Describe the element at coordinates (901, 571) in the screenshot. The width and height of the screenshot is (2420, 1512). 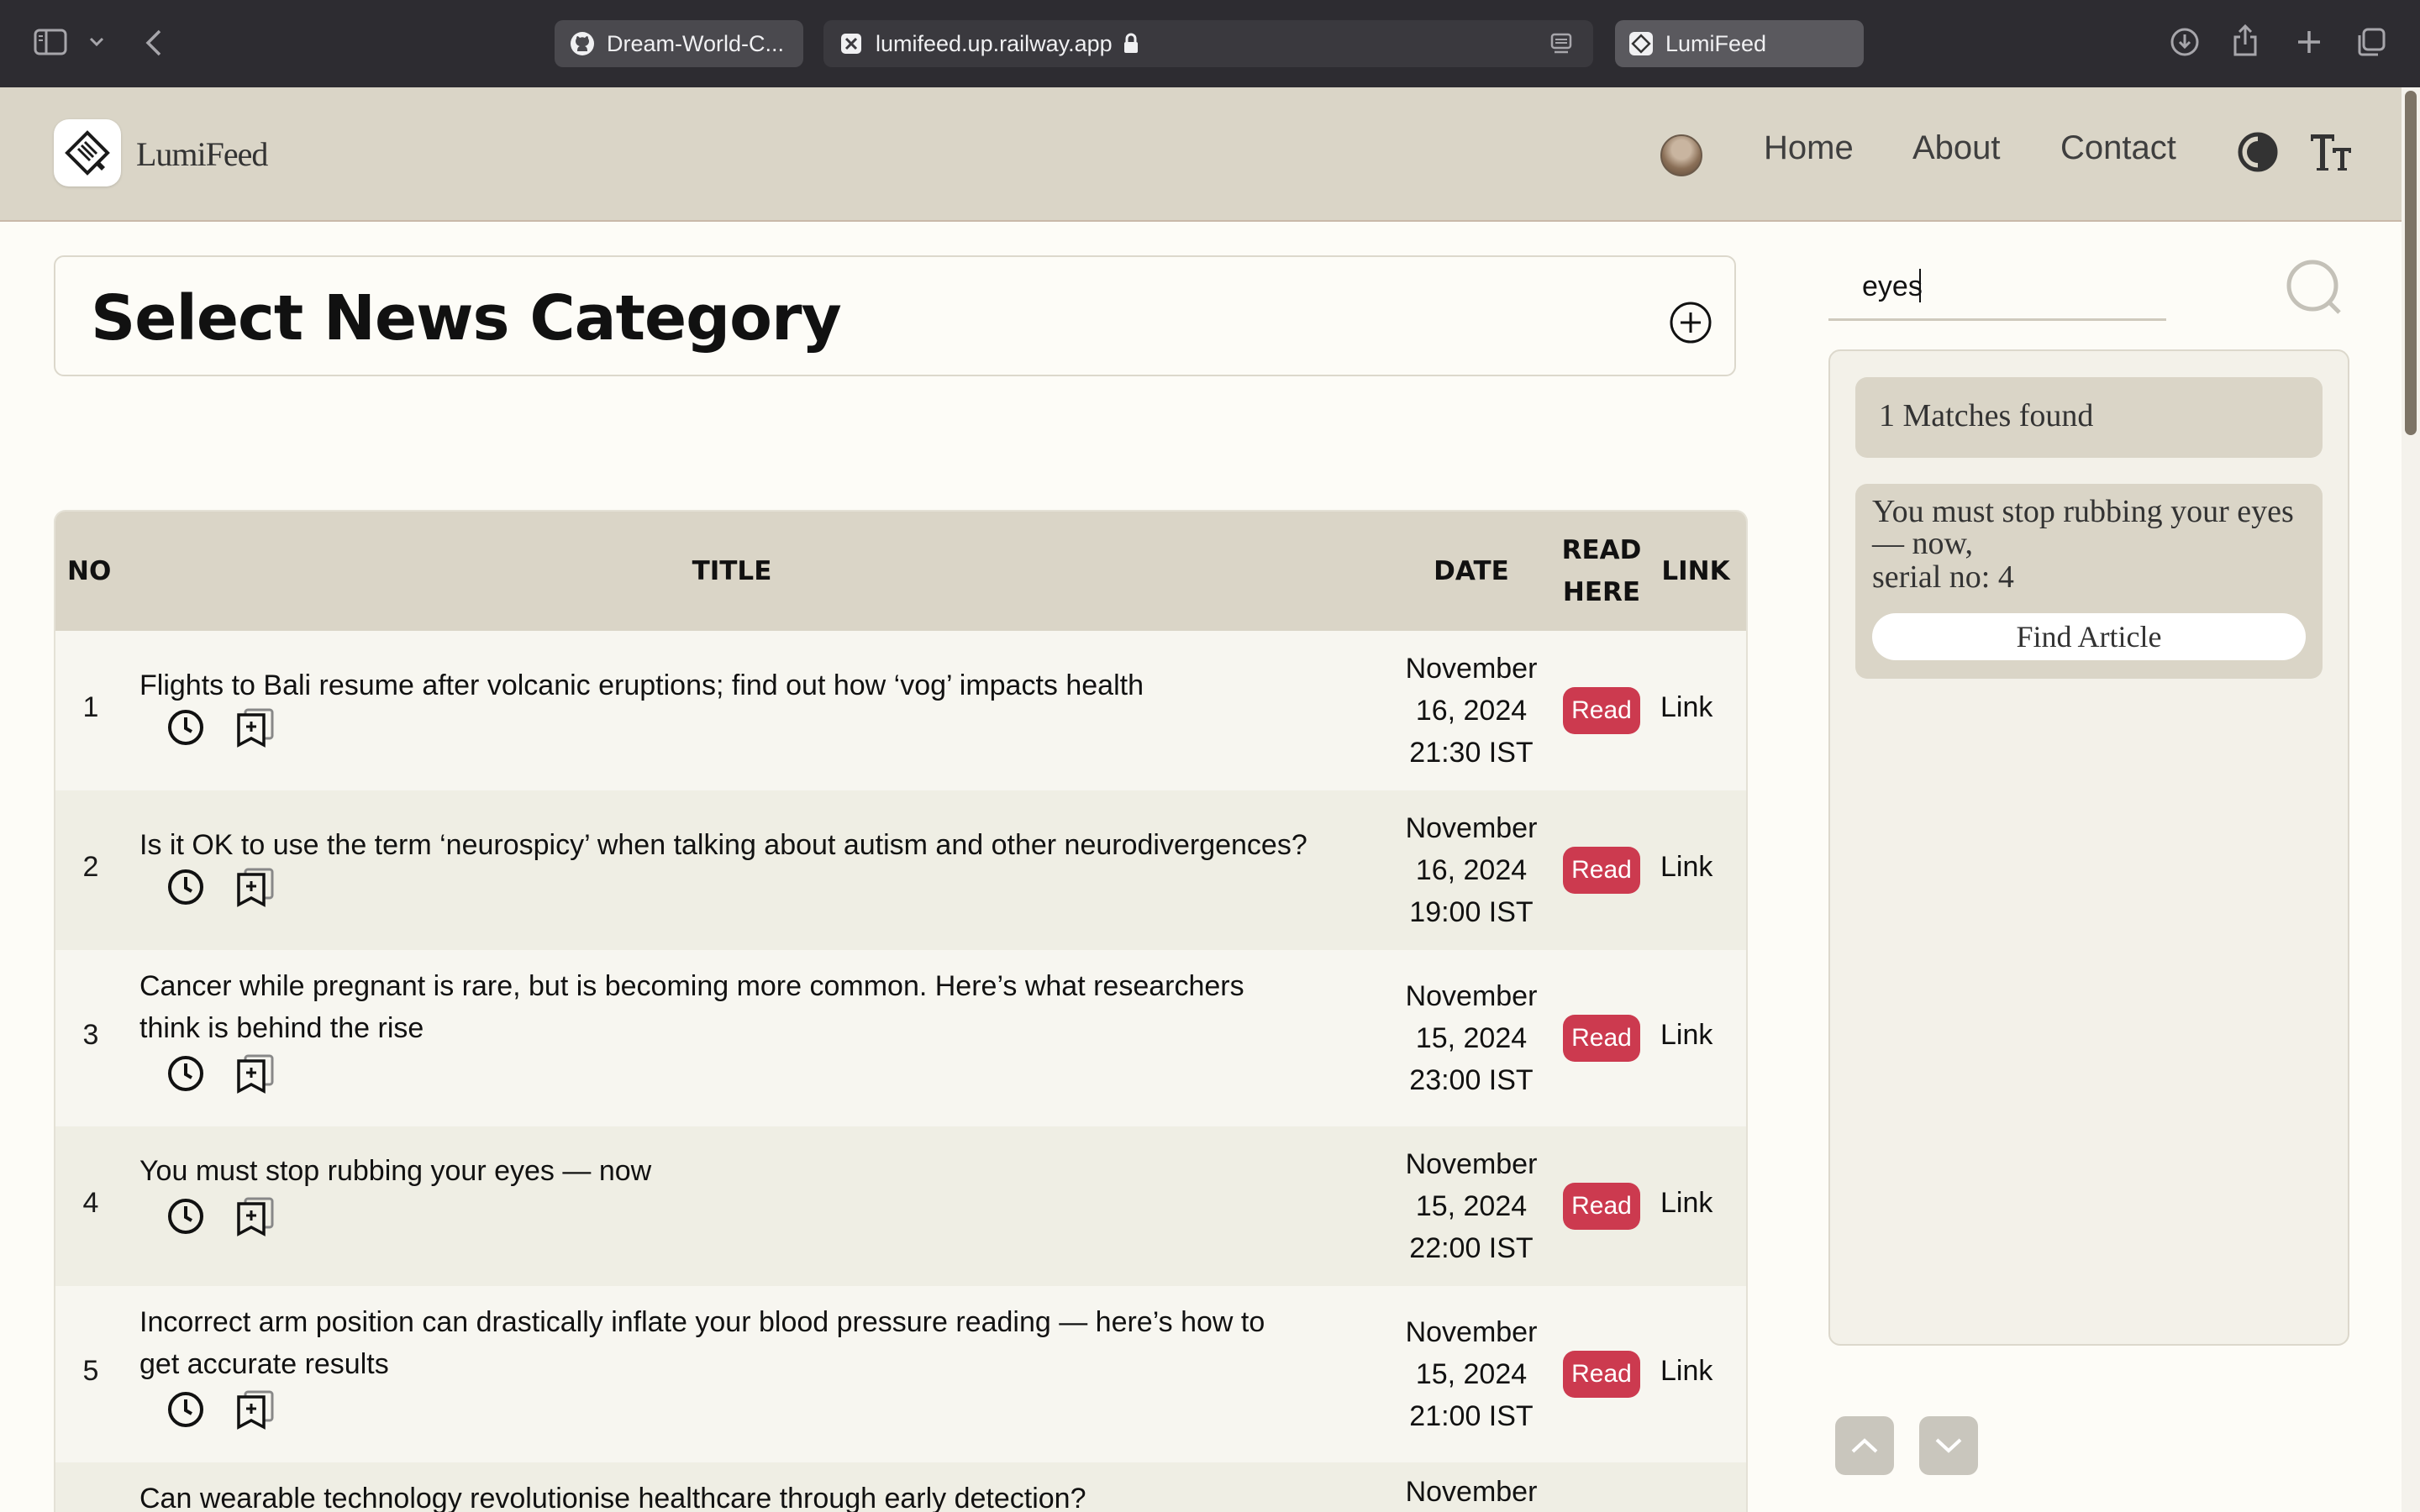
I see `table-header: NO TITLE DATE READ HERE LINK` at that location.